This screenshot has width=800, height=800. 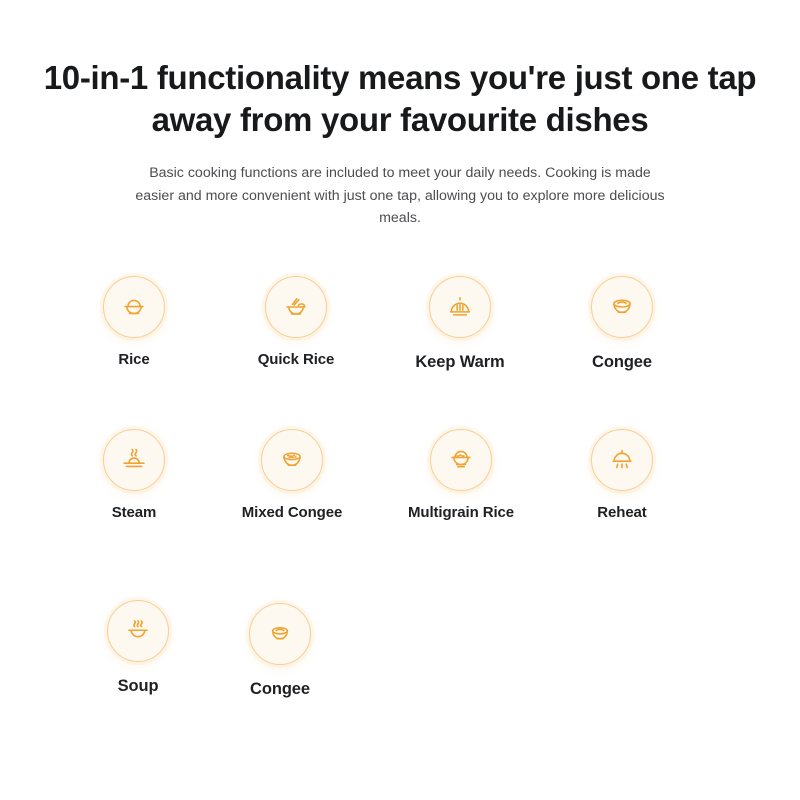 I want to click on noodle-bowl-chopsticks-icon, so click(x=296, y=307).